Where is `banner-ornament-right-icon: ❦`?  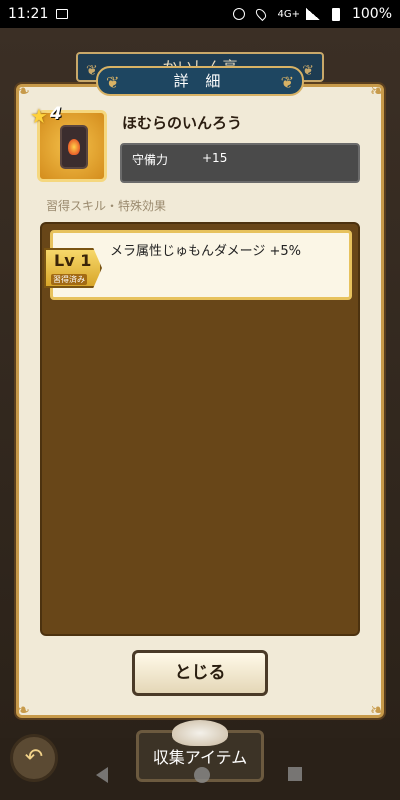 banner-ornament-right-icon: ❦ is located at coordinates (308, 71).